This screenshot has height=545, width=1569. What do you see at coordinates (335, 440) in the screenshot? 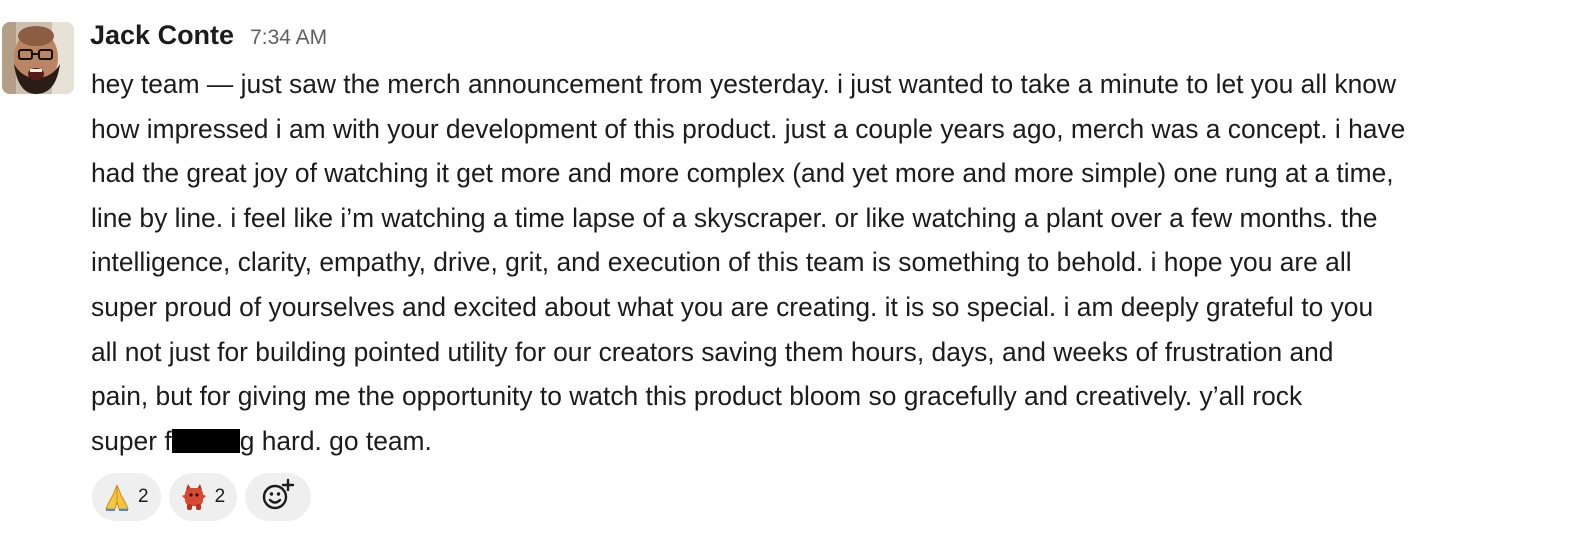
I see `message-text-after-redaction: g hard. go team.` at bounding box center [335, 440].